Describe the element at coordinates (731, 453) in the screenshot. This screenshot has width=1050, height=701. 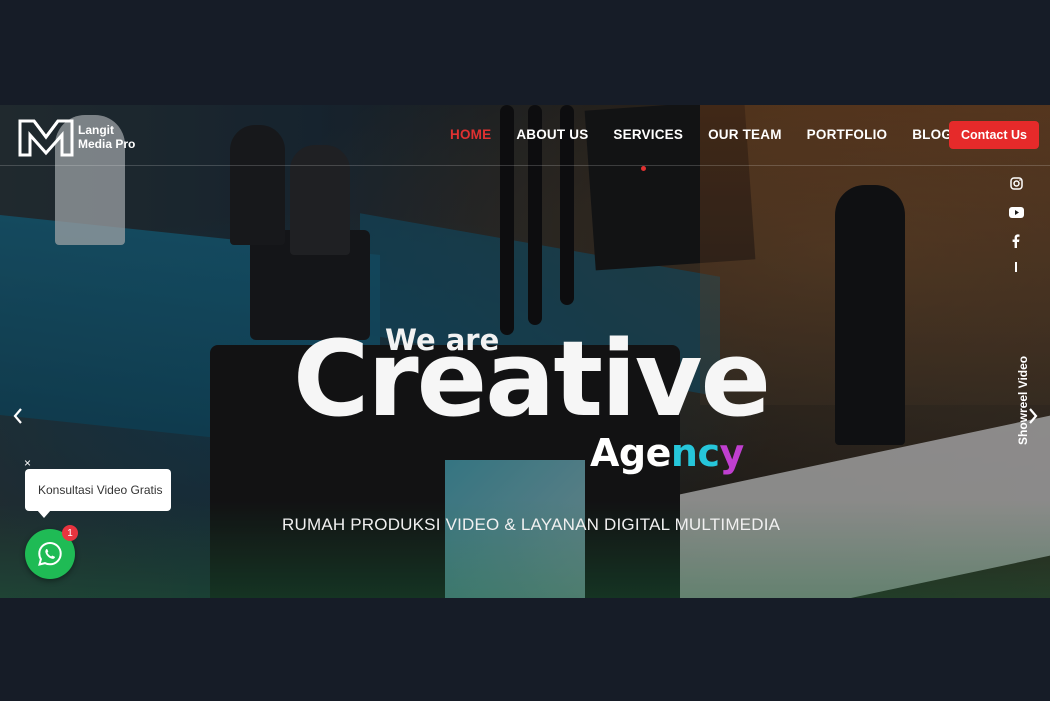
I see `agency-part3: y` at that location.